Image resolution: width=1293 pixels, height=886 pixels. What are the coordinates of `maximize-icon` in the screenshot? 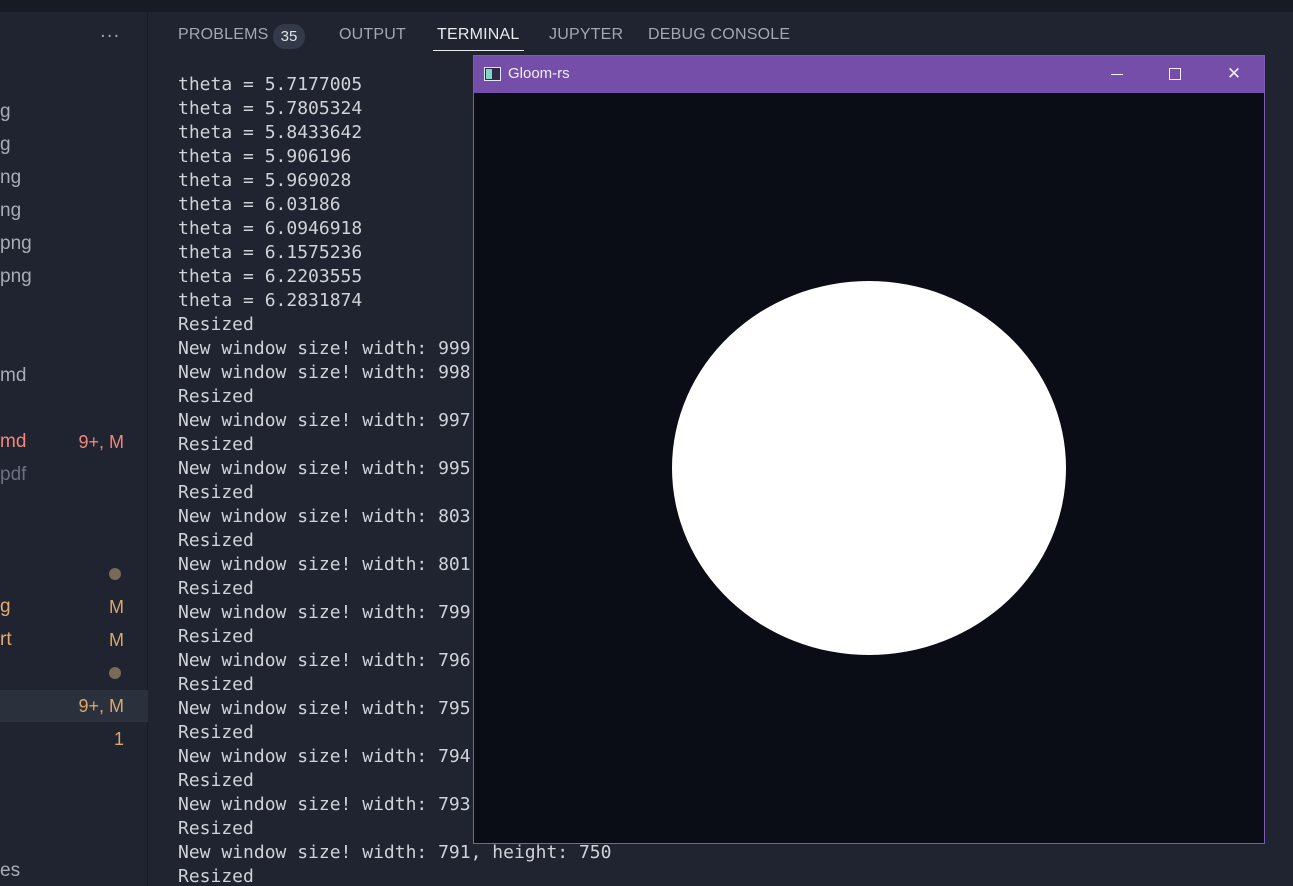 It's located at (1175, 74).